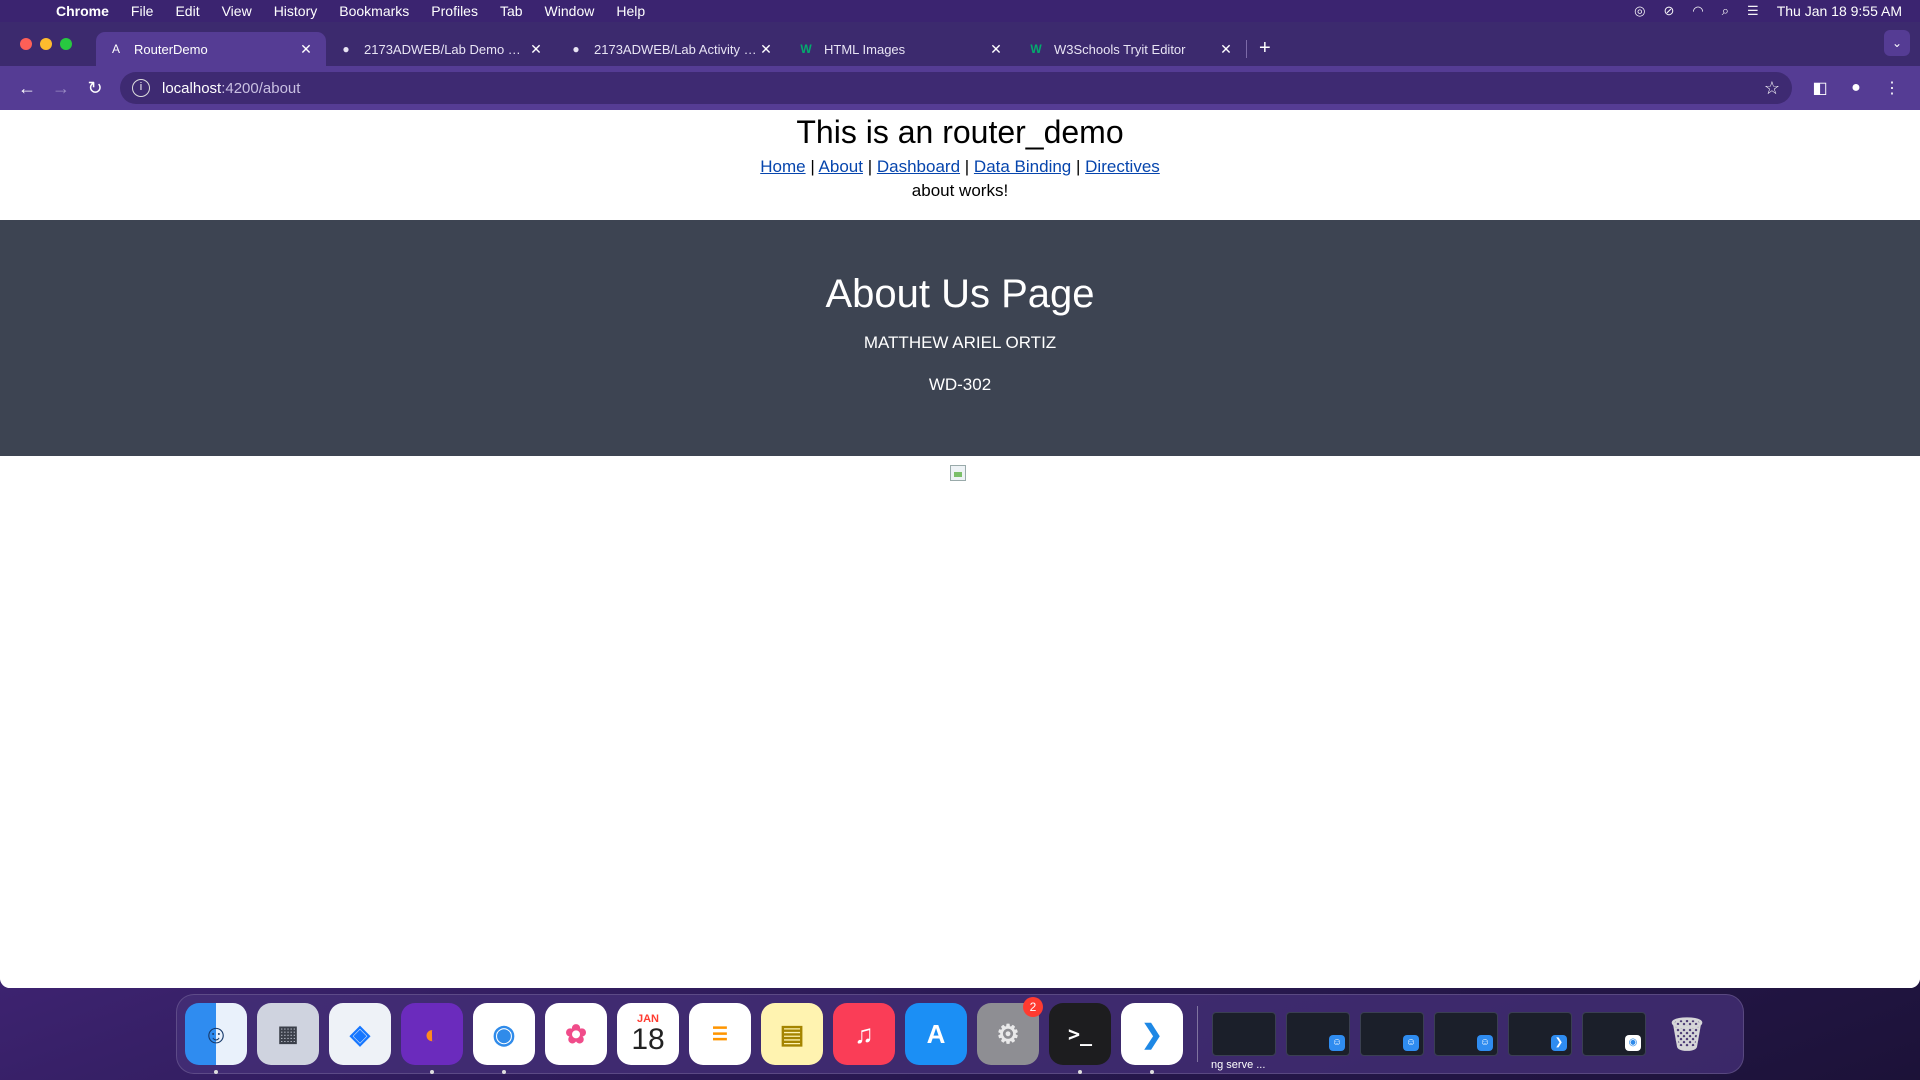 The image size is (1920, 1080). Describe the element at coordinates (296, 11) in the screenshot. I see `menu-history: History` at that location.